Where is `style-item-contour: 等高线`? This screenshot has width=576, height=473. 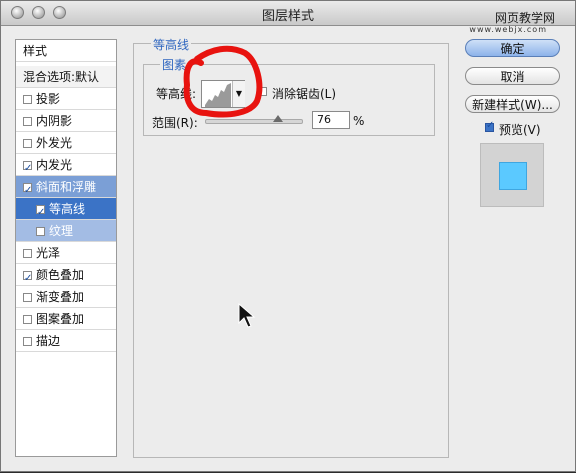 style-item-contour: 等高线 is located at coordinates (66, 211).